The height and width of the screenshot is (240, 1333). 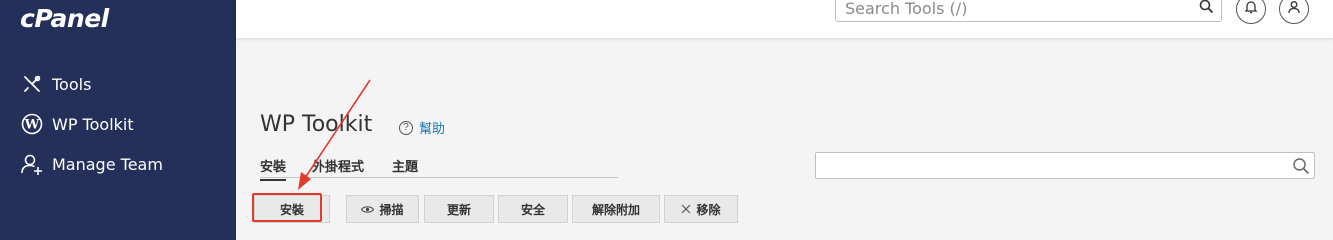 I want to click on security-button-label: 安全, so click(x=532, y=209).